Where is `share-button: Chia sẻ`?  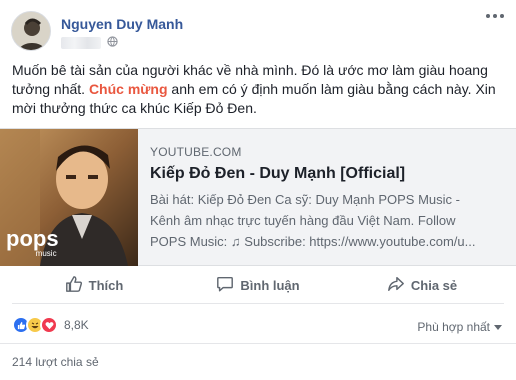 share-button: Chia sẻ is located at coordinates (422, 285).